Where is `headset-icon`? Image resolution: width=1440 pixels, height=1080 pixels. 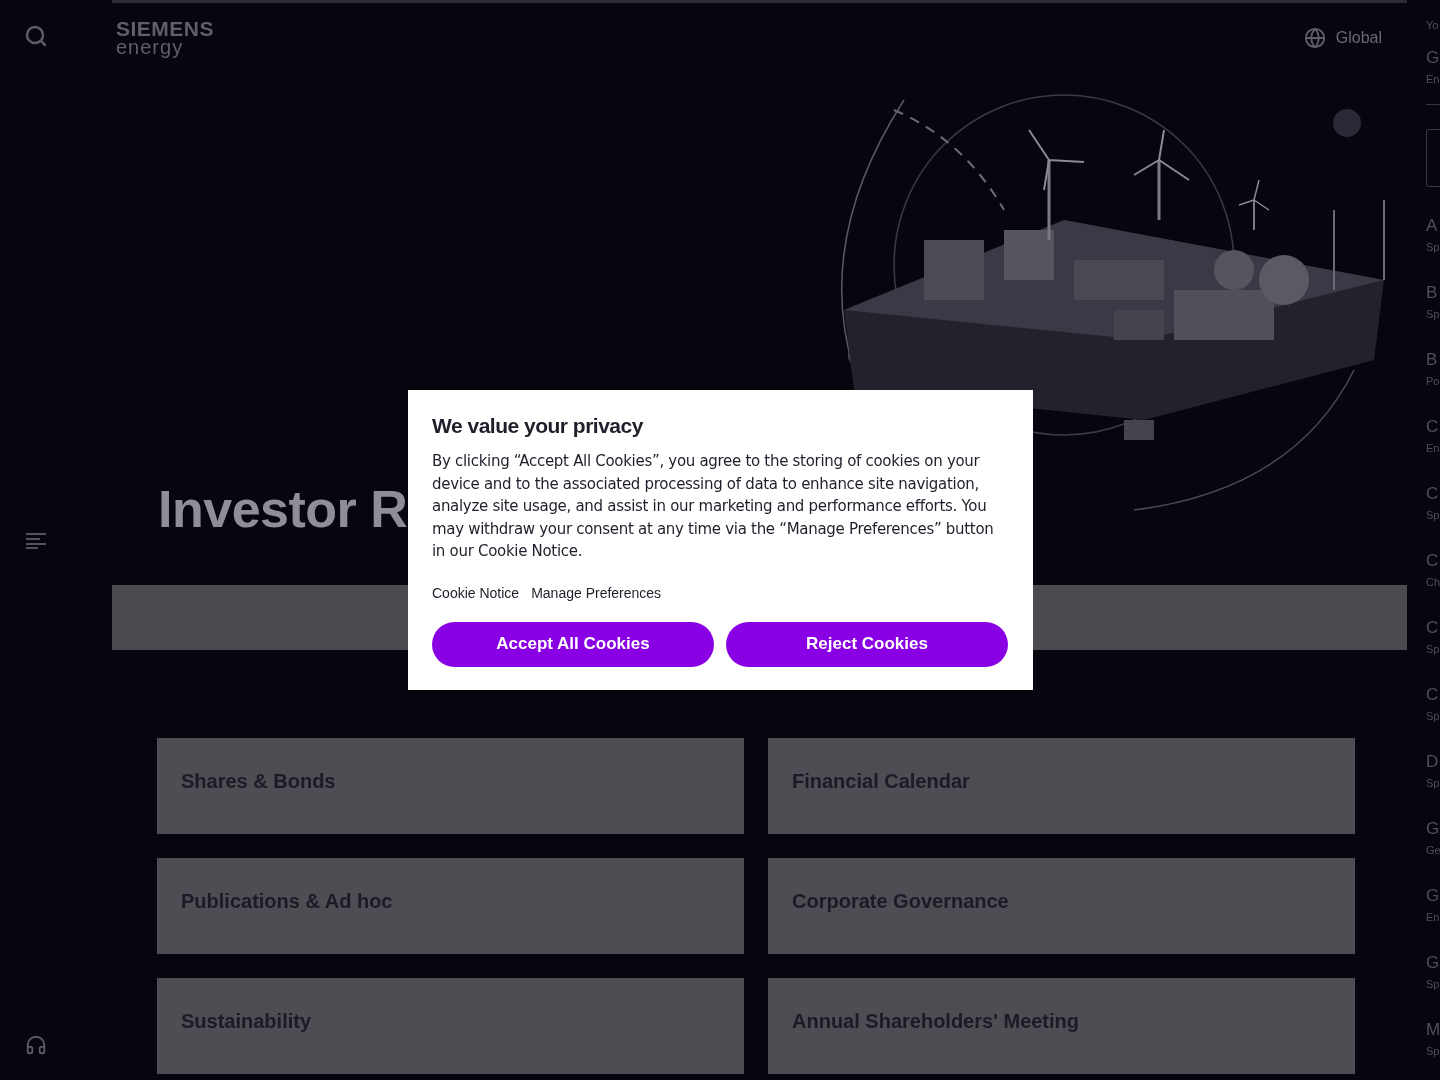
headset-icon is located at coordinates (36, 1045).